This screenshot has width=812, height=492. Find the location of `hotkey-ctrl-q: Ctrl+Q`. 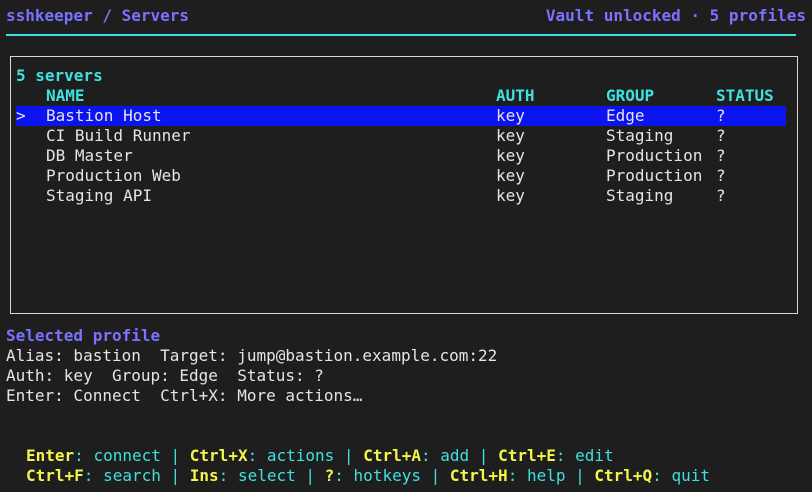

hotkey-ctrl-q: Ctrl+Q is located at coordinates (623, 475).